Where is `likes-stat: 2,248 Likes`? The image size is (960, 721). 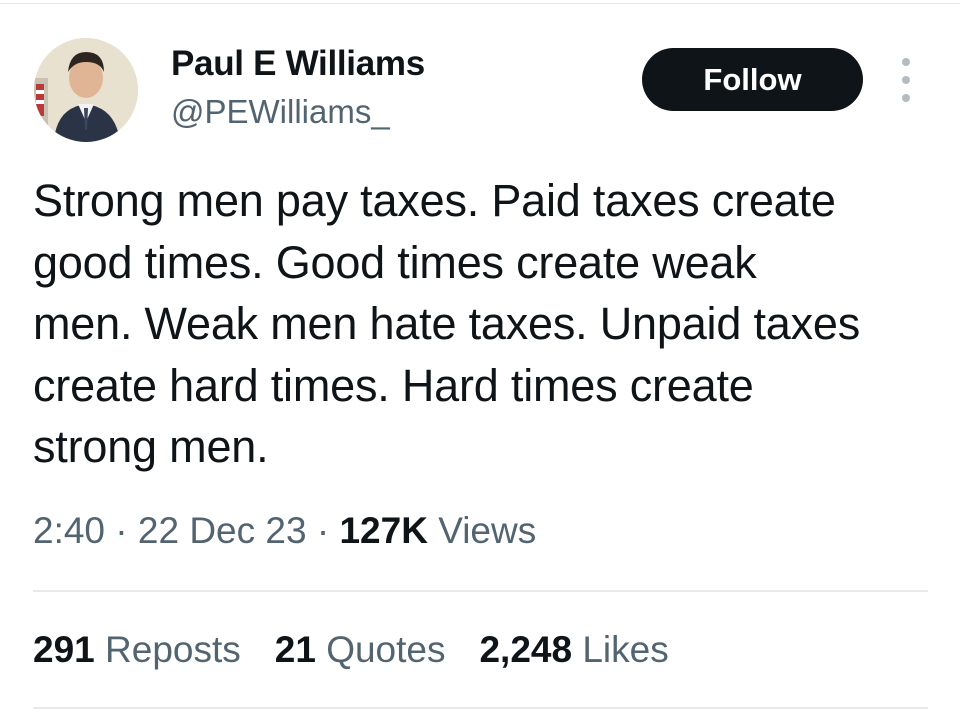
likes-stat: 2,248 Likes is located at coordinates (573, 650).